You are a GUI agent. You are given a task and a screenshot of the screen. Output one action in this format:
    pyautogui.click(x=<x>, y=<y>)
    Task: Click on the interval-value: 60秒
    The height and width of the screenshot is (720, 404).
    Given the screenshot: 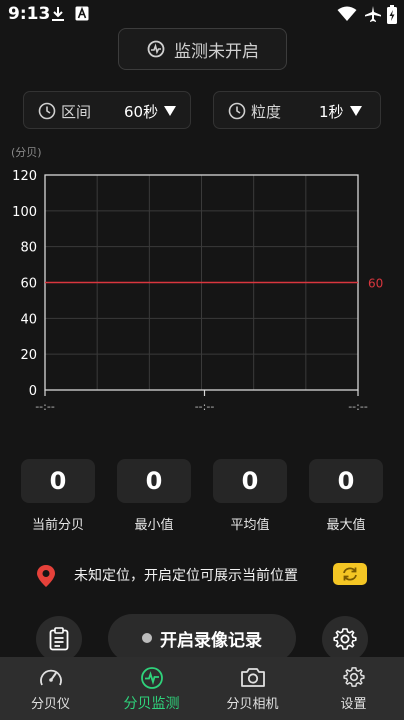 What is the action you would take?
    pyautogui.click(x=141, y=112)
    